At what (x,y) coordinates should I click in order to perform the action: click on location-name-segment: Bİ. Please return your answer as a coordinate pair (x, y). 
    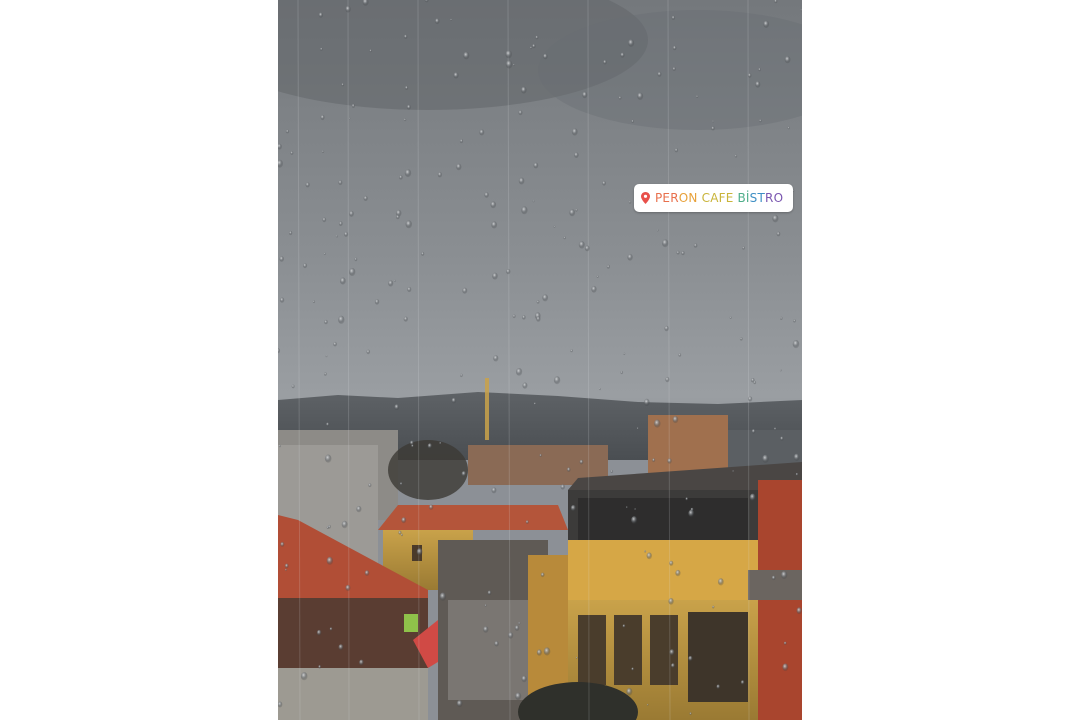
    Looking at the image, I should click on (743, 198).